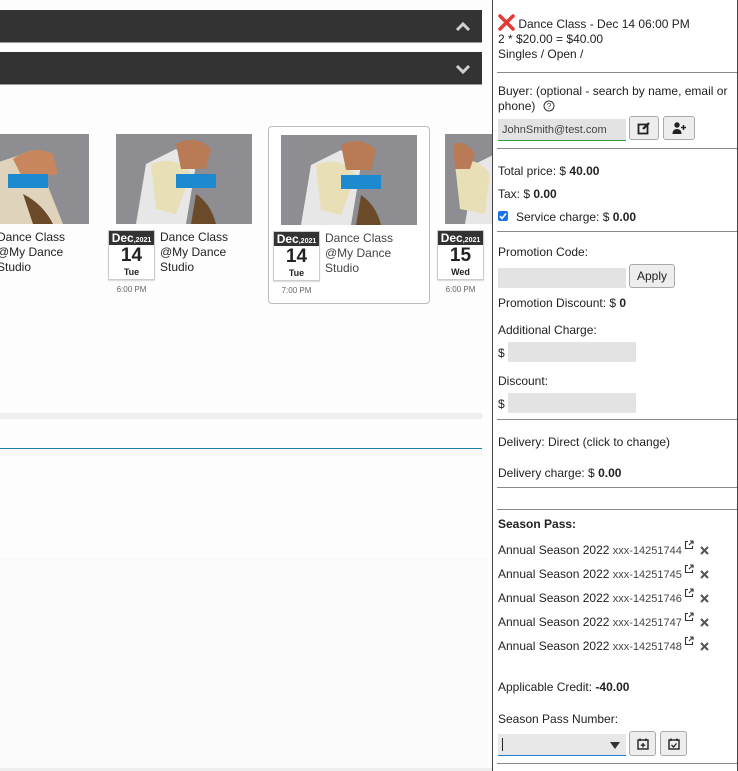 This screenshot has width=738, height=771. What do you see at coordinates (603, 596) in the screenshot?
I see `season-pass-item: Annual Season 2022 xxx-14251746` at bounding box center [603, 596].